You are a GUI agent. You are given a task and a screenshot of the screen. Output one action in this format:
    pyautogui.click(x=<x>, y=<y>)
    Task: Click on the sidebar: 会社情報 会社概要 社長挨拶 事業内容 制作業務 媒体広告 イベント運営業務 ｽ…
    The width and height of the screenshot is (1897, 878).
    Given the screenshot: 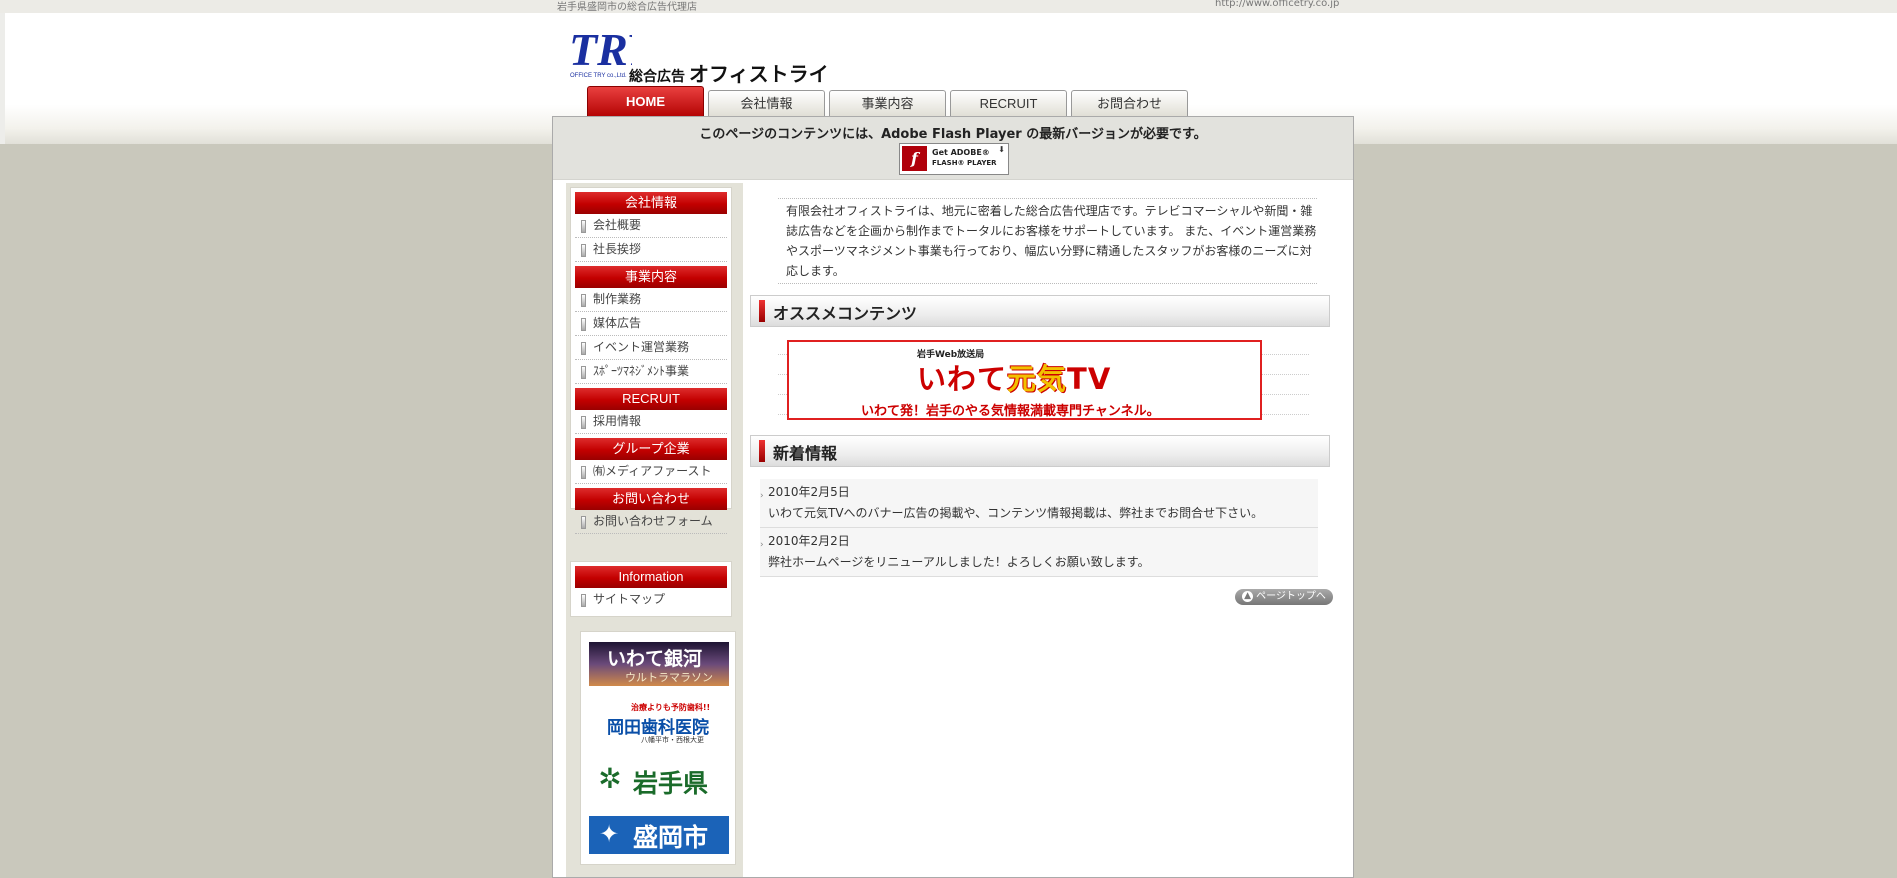 What is the action you would take?
    pyautogui.click(x=654, y=530)
    